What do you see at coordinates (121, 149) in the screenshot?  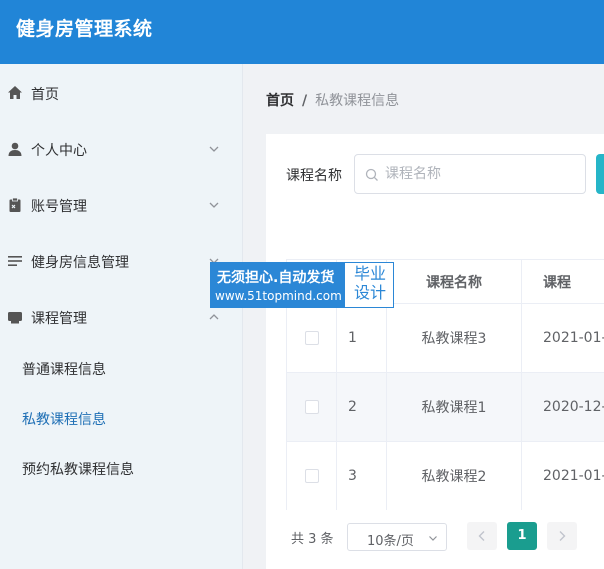 I see `sidebar-item-profile: 个人中心` at bounding box center [121, 149].